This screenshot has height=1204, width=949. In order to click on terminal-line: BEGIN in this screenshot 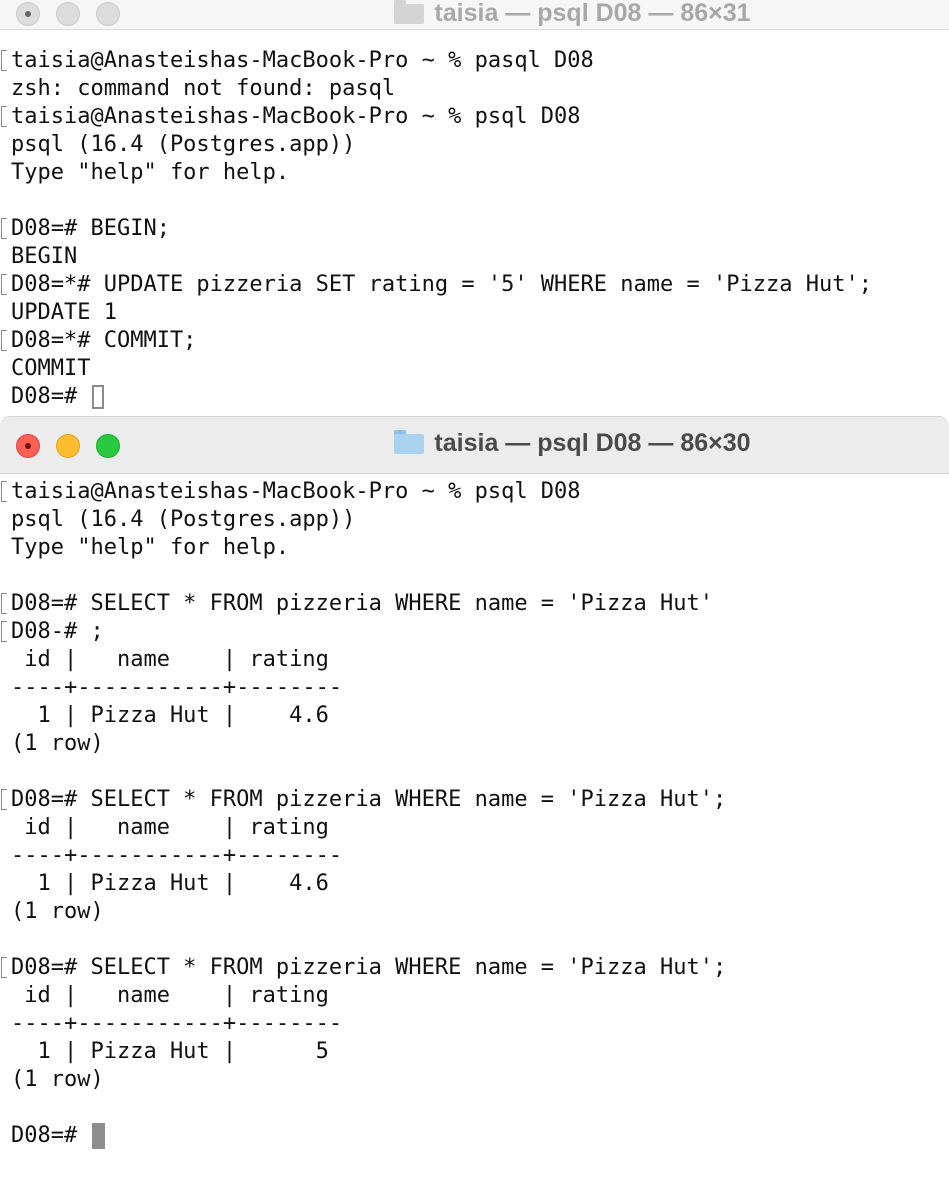, I will do `click(474, 257)`.